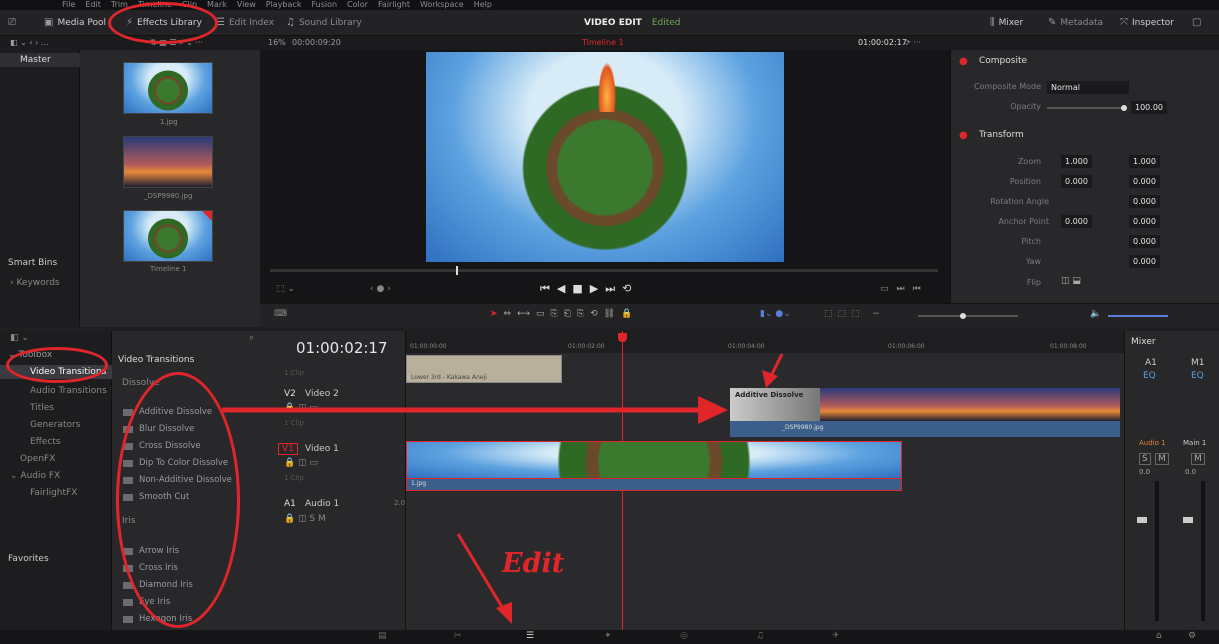  Describe the element at coordinates (533, 563) in the screenshot. I see `annotation-edit-label: Edit` at that location.